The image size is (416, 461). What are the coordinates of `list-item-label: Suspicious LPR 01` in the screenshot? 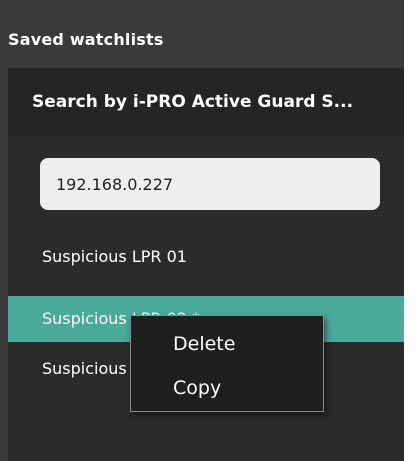 It's located at (114, 256).